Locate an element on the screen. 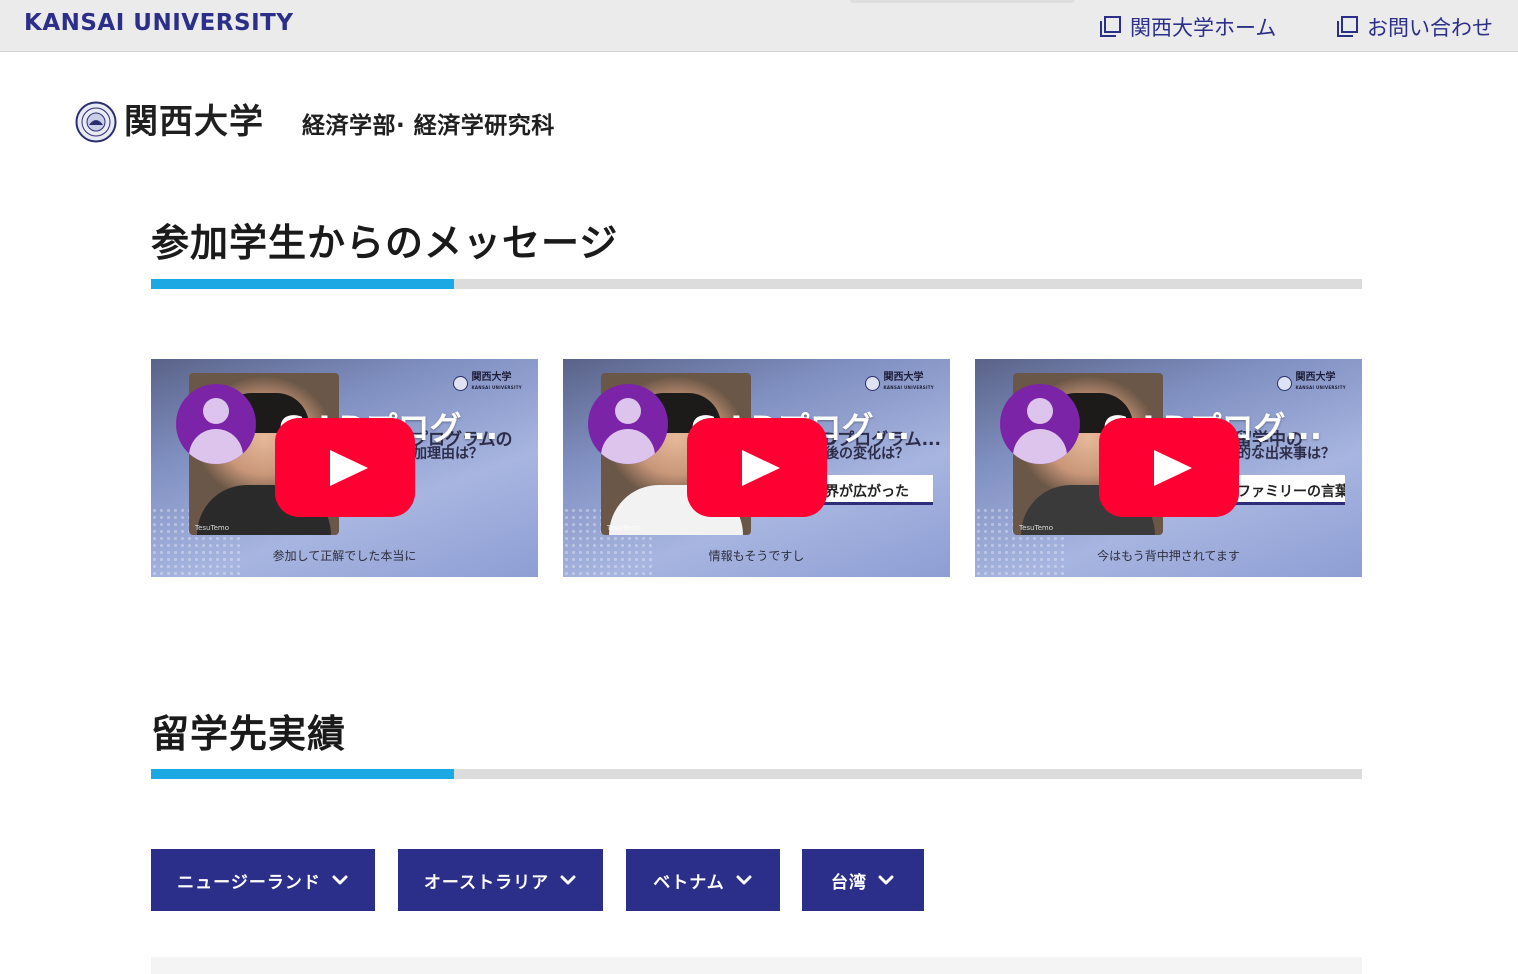 This screenshot has width=1518, height=974. filter-button-taiwan: 台湾 is located at coordinates (863, 880).